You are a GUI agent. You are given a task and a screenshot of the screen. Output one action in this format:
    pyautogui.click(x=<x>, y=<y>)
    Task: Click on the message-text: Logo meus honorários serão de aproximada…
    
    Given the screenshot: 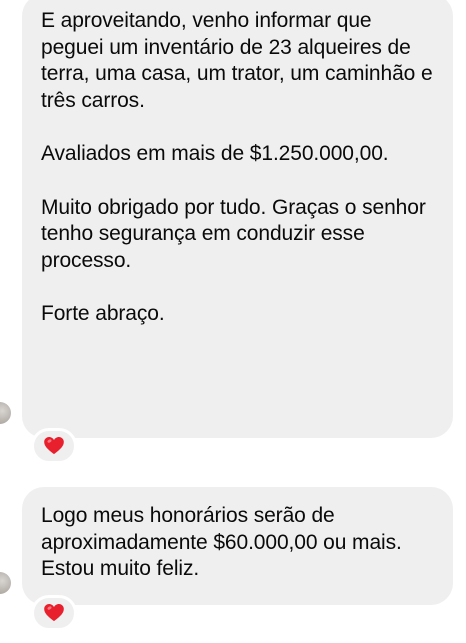 What is the action you would take?
    pyautogui.click(x=221, y=542)
    